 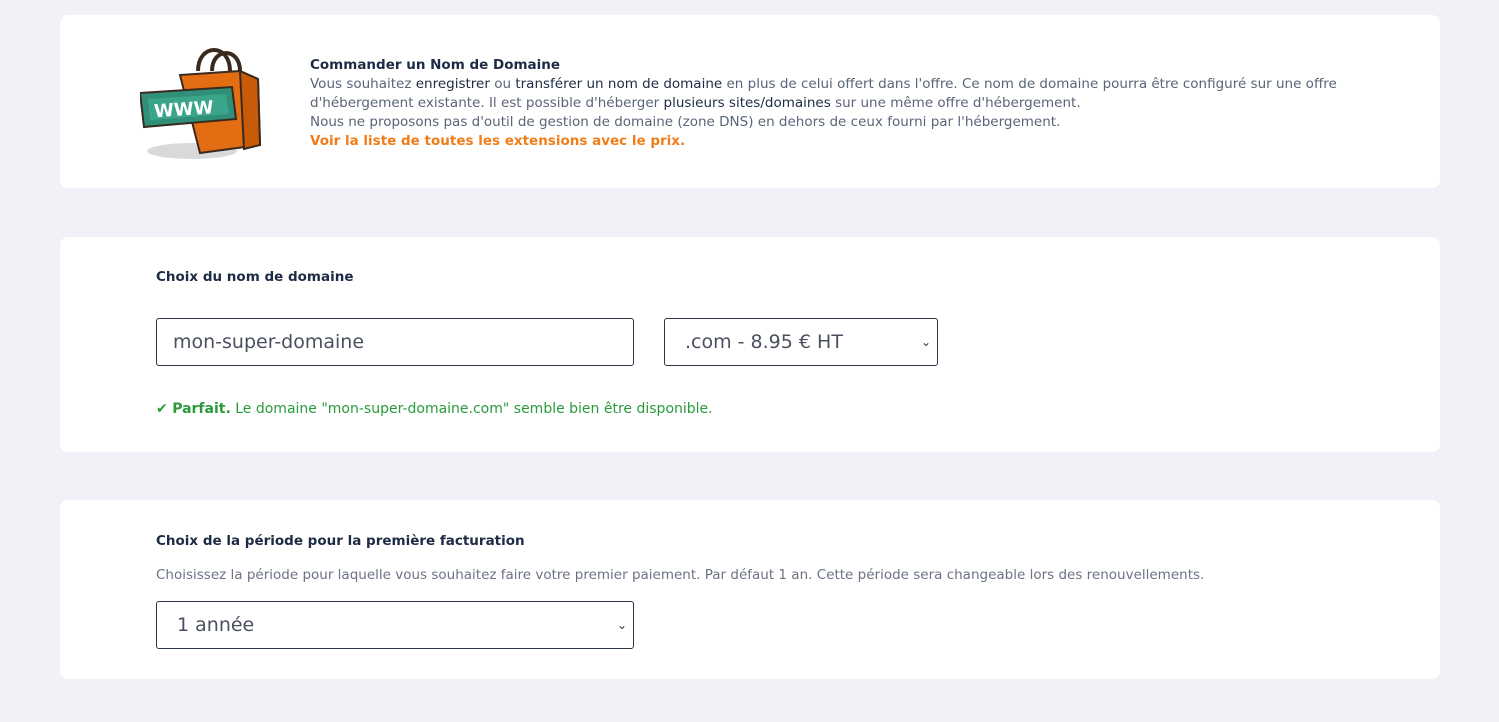 I want to click on period-select-value: 1 année, so click(x=216, y=625).